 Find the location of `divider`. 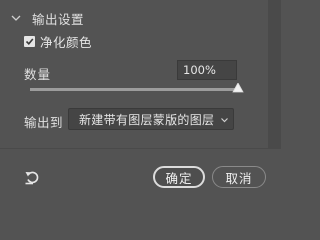

divider is located at coordinates (140, 148).